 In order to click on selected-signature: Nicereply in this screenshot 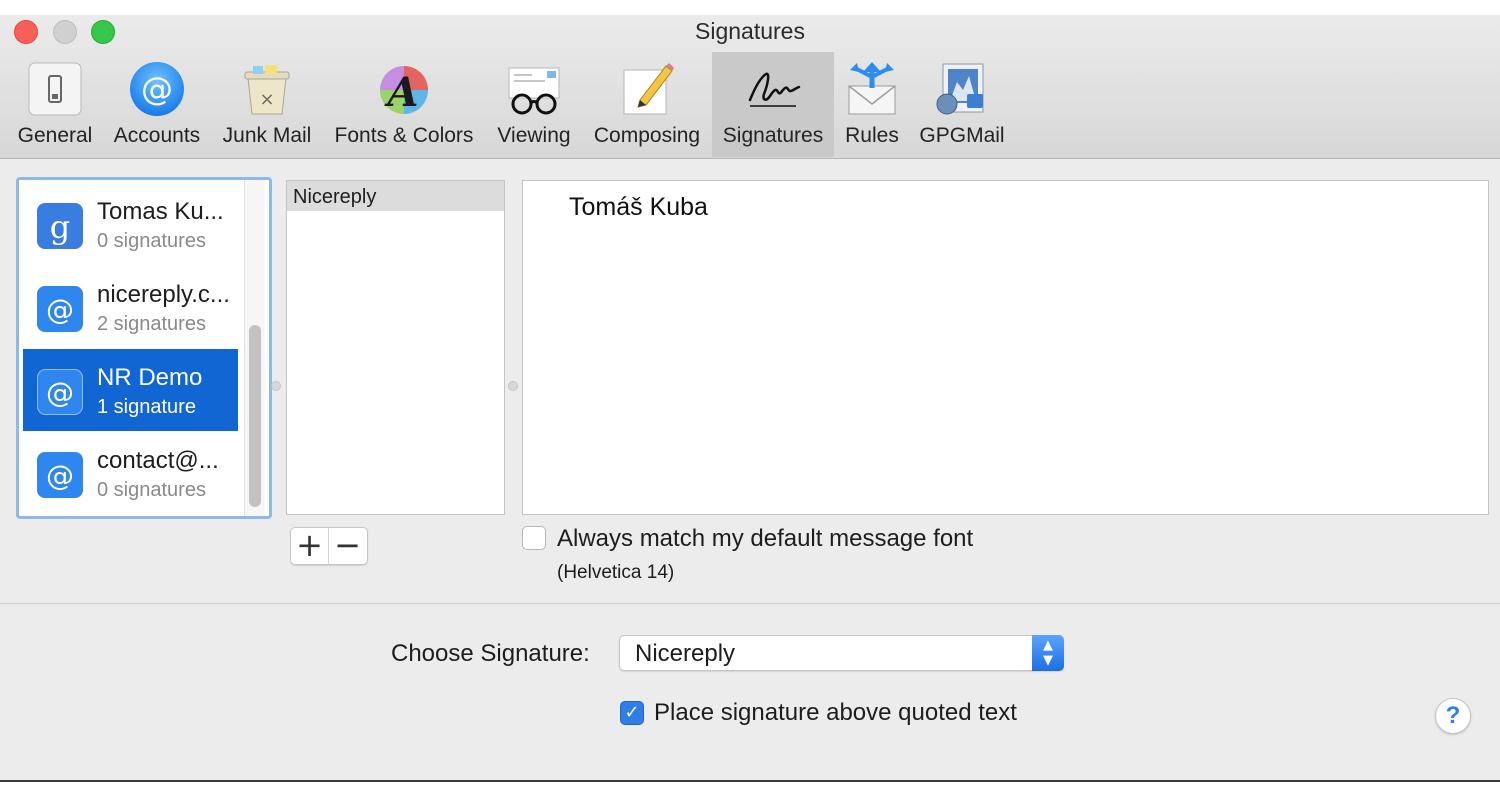, I will do `click(685, 653)`.